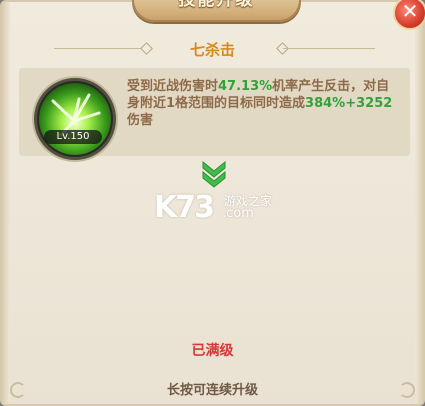 This screenshot has height=406, width=425. What do you see at coordinates (214, 174) in the screenshot?
I see `double-chevron-down-icon` at bounding box center [214, 174].